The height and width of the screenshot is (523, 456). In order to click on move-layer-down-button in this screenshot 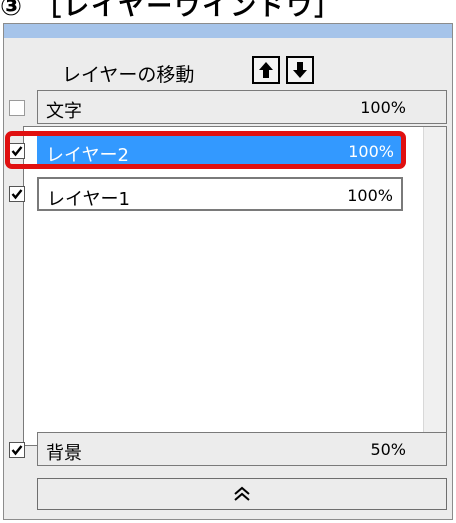, I will do `click(300, 70)`.